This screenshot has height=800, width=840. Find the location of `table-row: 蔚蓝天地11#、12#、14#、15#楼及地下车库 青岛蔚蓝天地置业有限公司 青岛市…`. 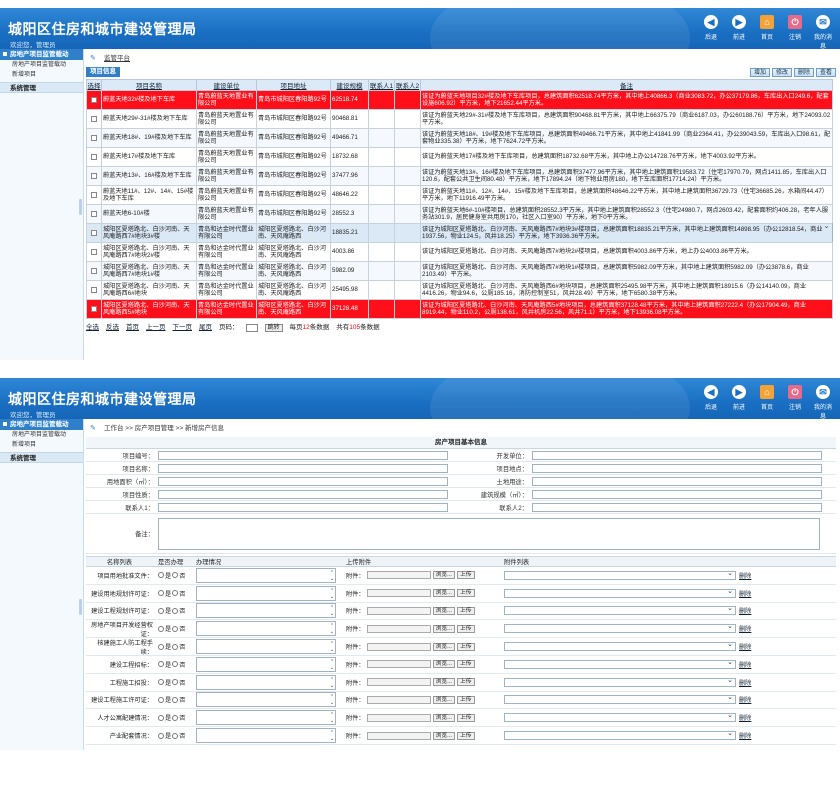

table-row: 蔚蓝天地11#、12#、14#、15#楼及地下车库 青岛蔚蓝天地置业有限公司 青岛市… is located at coordinates (459, 195).